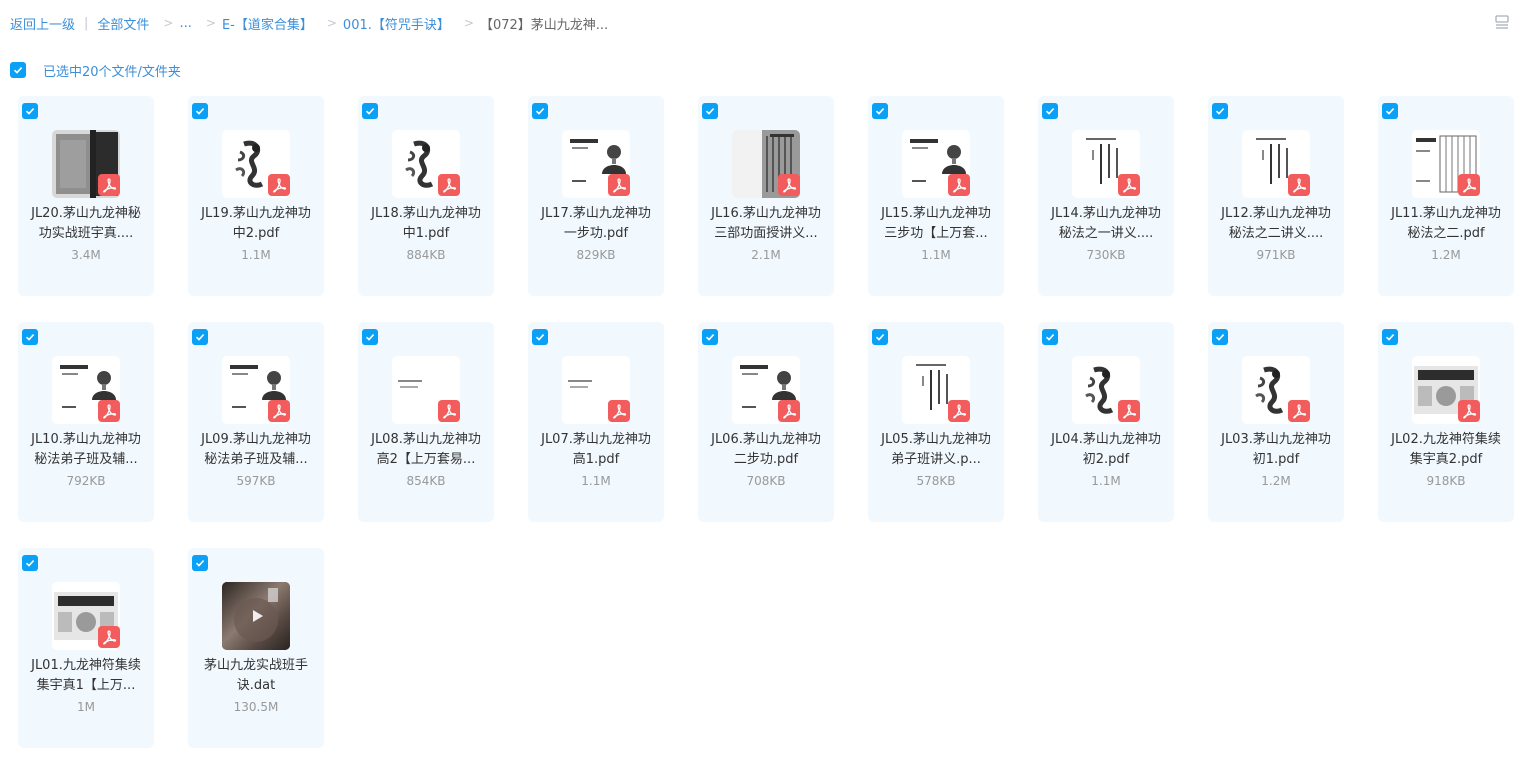 The height and width of the screenshot is (771, 1527). What do you see at coordinates (1446, 481) in the screenshot?
I see `file-size: 918KB` at bounding box center [1446, 481].